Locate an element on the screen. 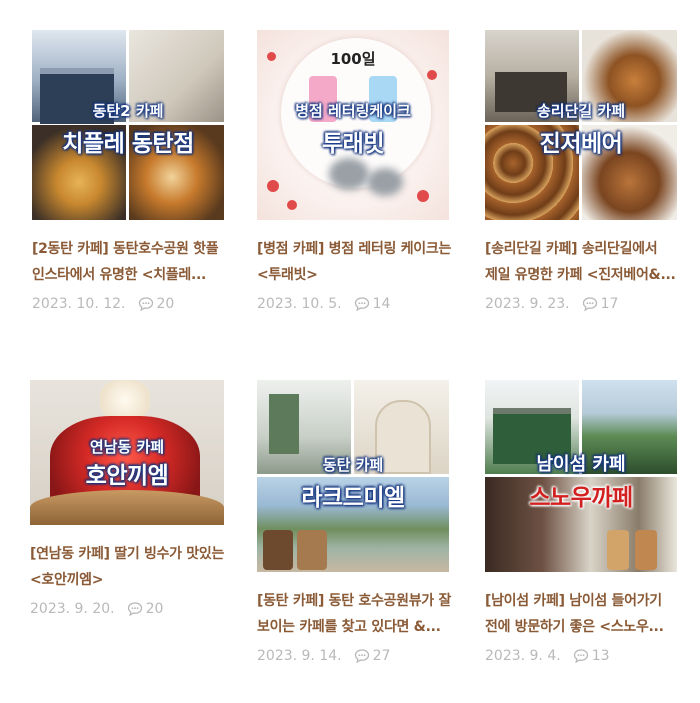 The width and height of the screenshot is (700, 703). post-title: [연남동 카페] 딸기 빙수가 맛있는 <호안끼엠> is located at coordinates (127, 567).